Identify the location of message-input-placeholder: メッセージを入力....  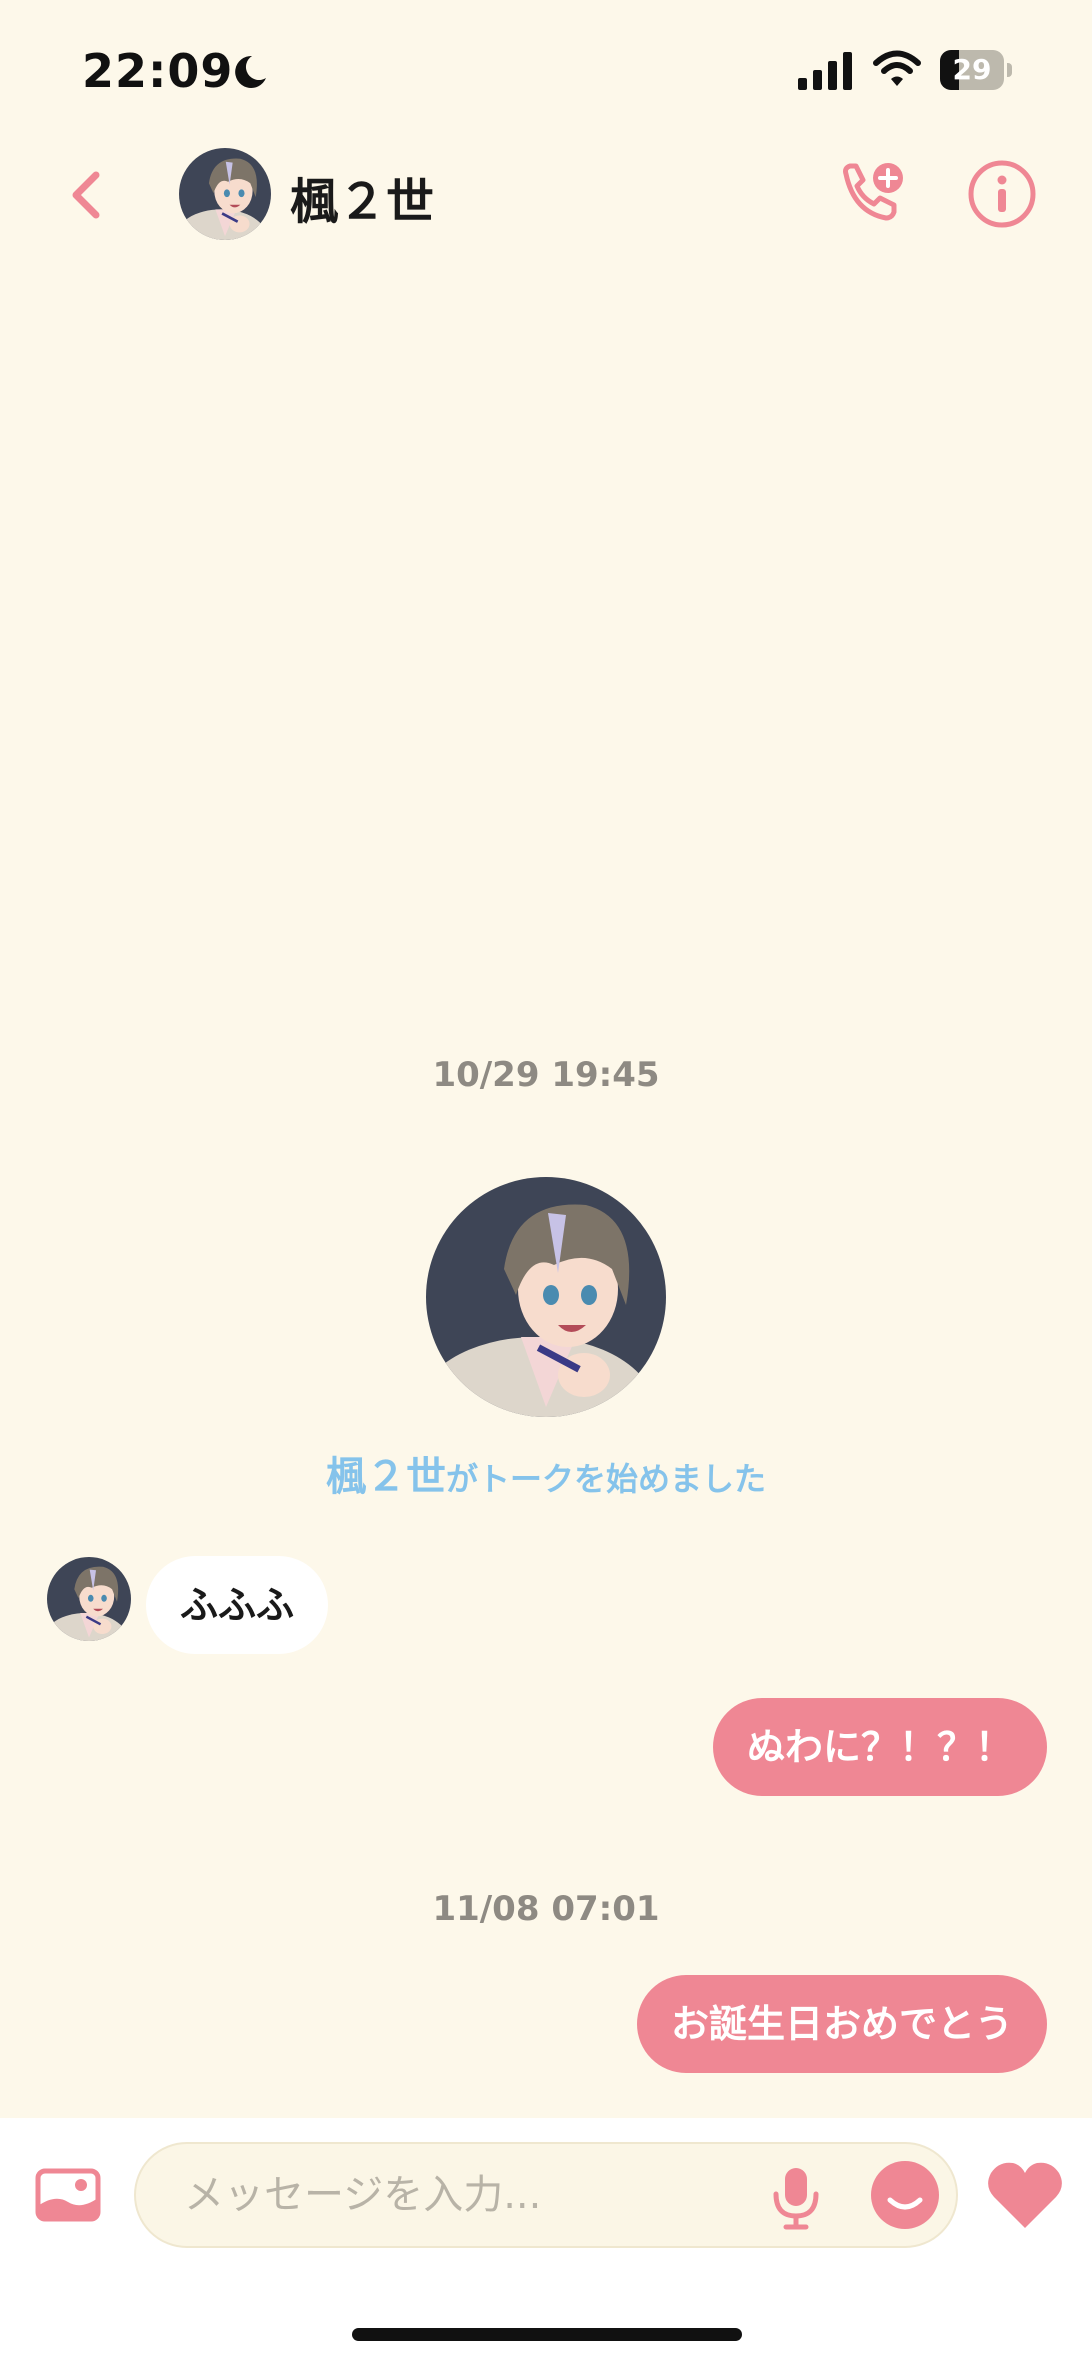
(363, 2195).